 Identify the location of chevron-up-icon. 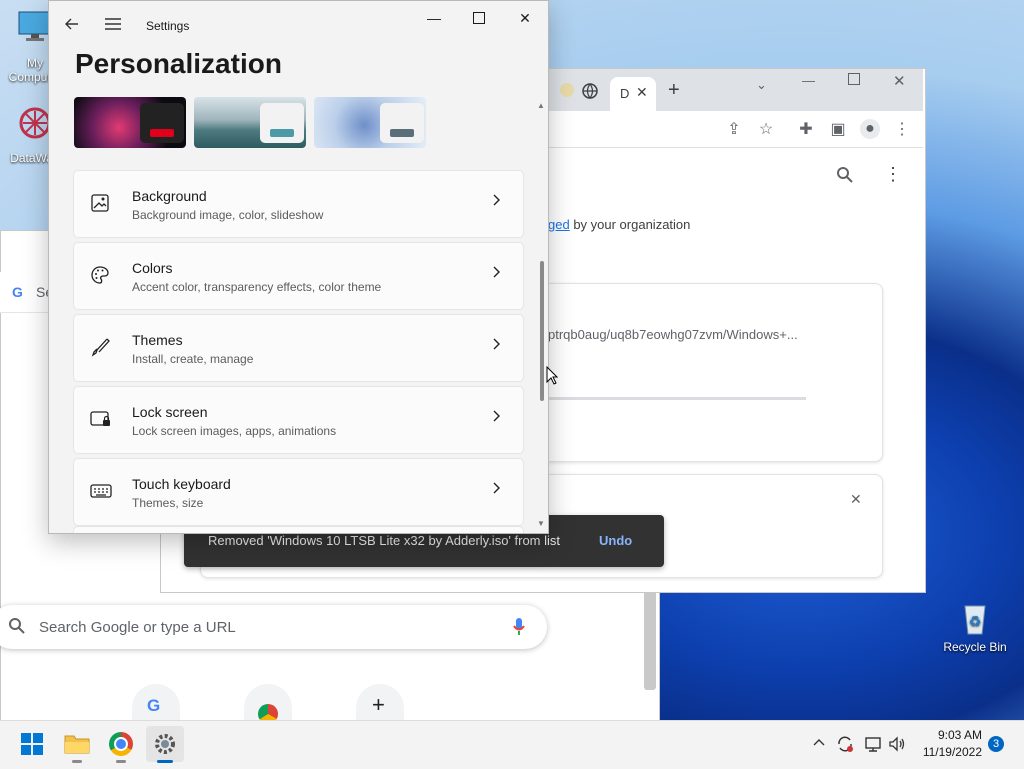
(819, 742).